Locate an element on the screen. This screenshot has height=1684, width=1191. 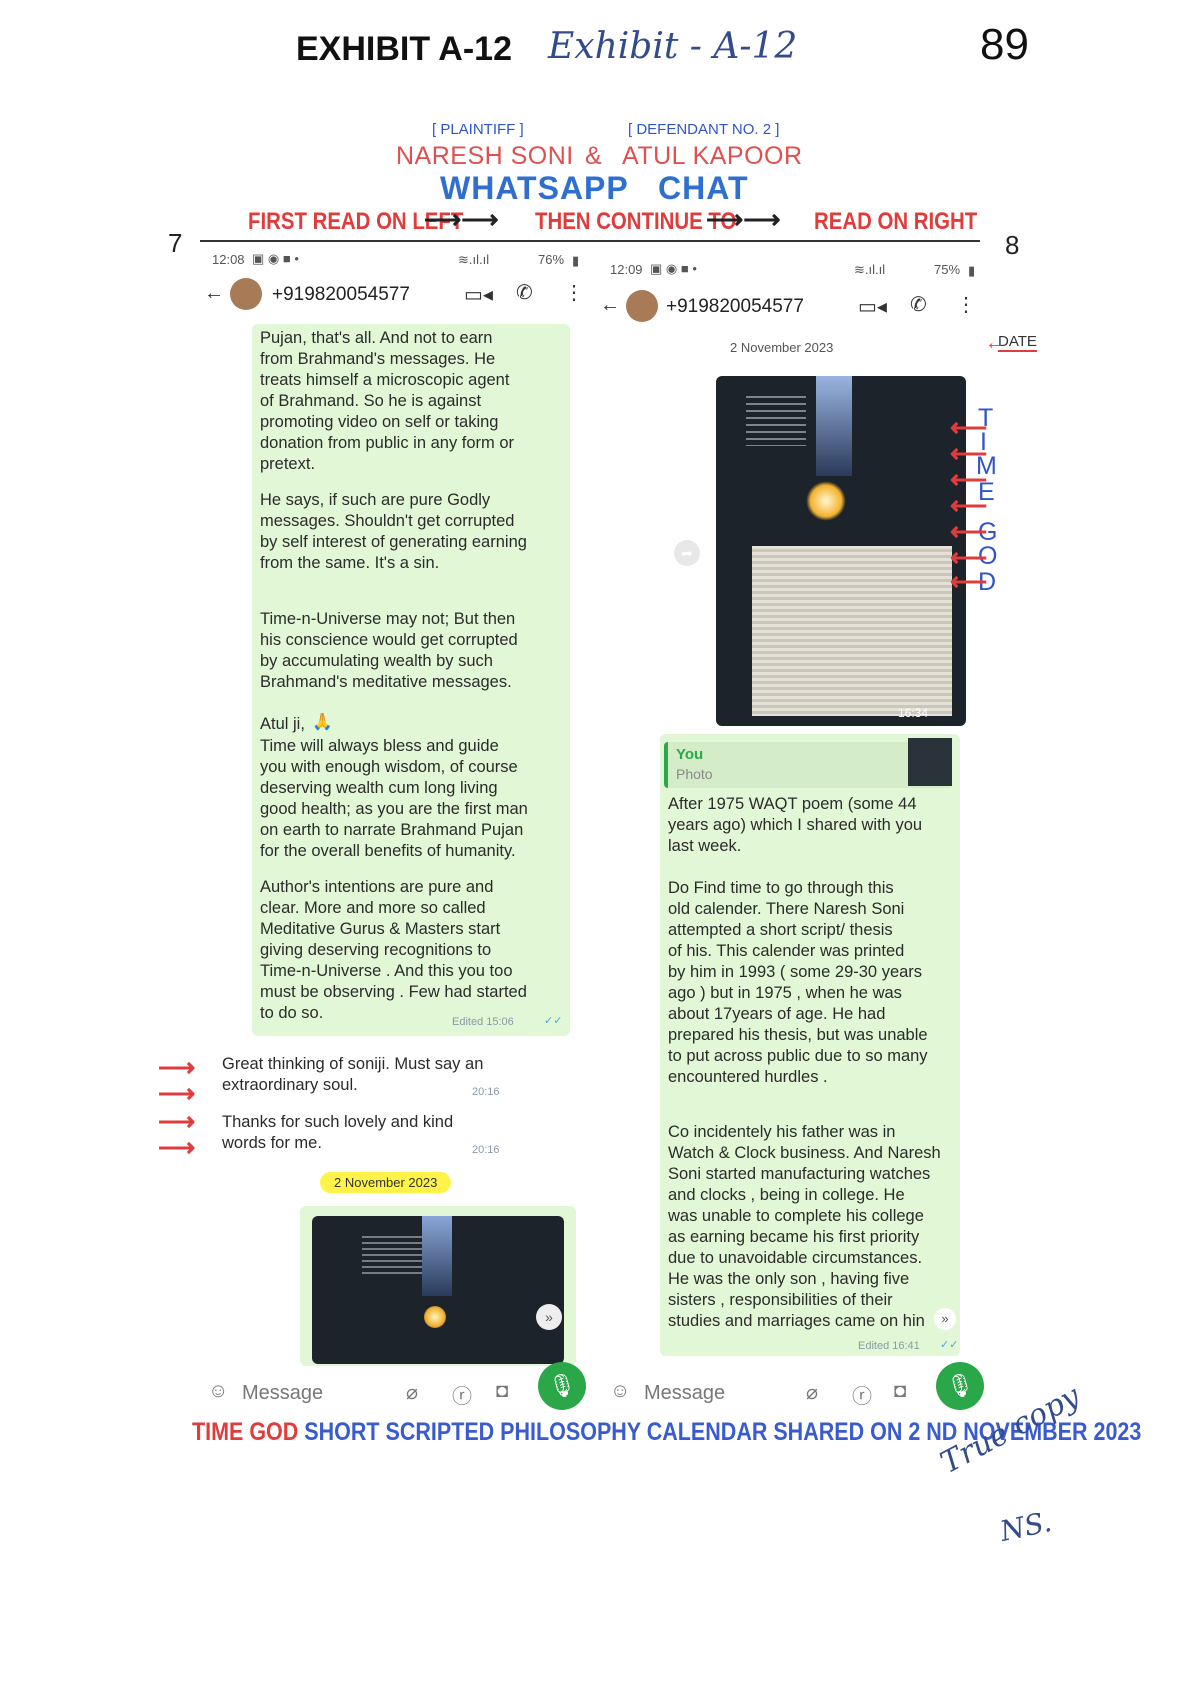
caption-highlight: TIME GOD is located at coordinates (245, 1432).